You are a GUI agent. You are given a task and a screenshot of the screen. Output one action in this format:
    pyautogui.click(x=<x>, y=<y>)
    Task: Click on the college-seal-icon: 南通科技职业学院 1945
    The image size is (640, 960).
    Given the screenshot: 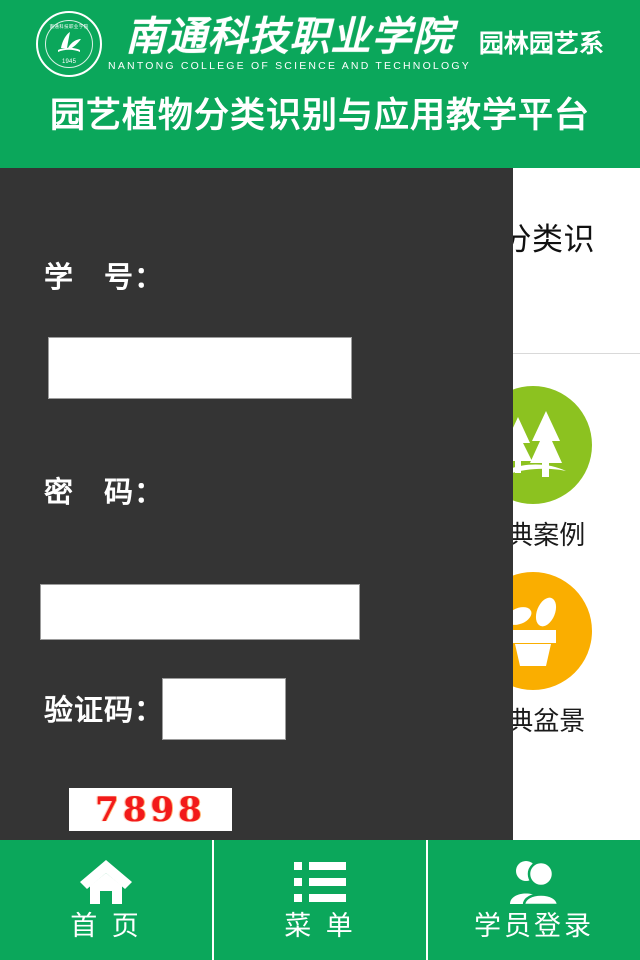 What is the action you would take?
    pyautogui.click(x=69, y=44)
    